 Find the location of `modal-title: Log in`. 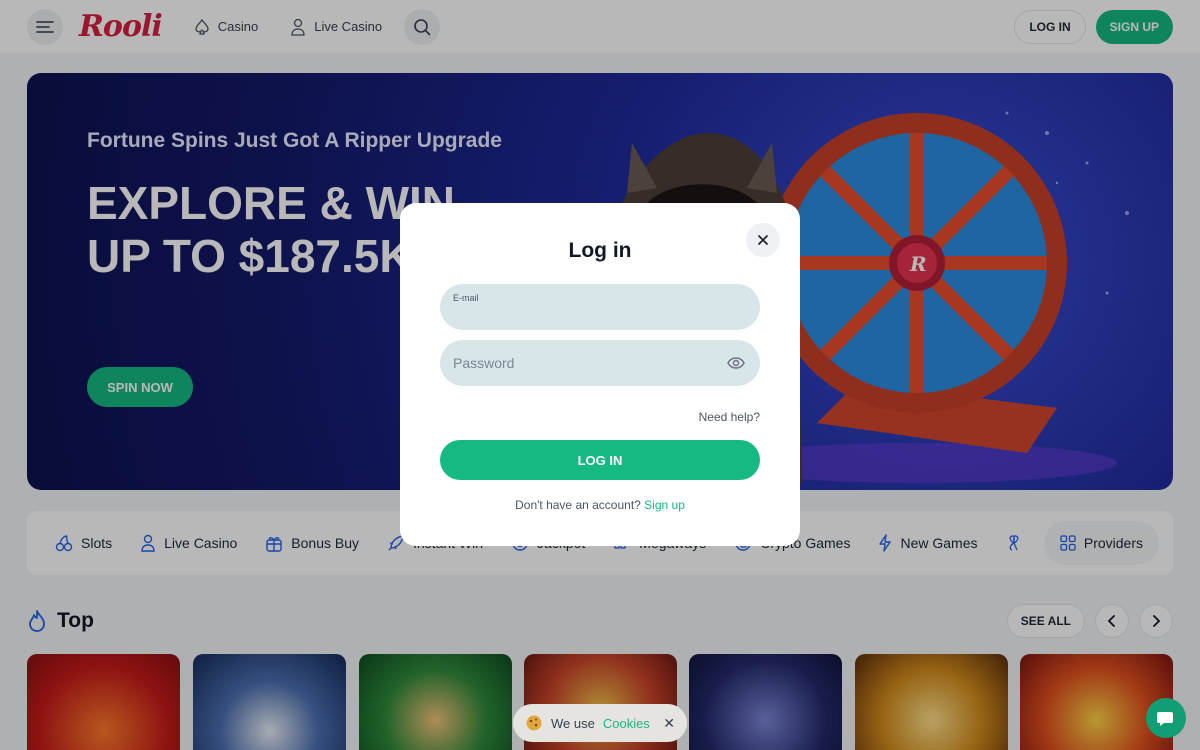

modal-title: Log in is located at coordinates (600, 250).